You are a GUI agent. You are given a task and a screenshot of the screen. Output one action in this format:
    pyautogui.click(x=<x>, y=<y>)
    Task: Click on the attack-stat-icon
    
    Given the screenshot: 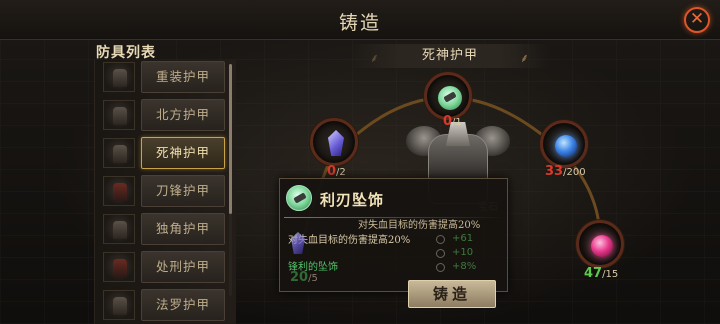 What is the action you would take?
    pyautogui.click(x=440, y=239)
    